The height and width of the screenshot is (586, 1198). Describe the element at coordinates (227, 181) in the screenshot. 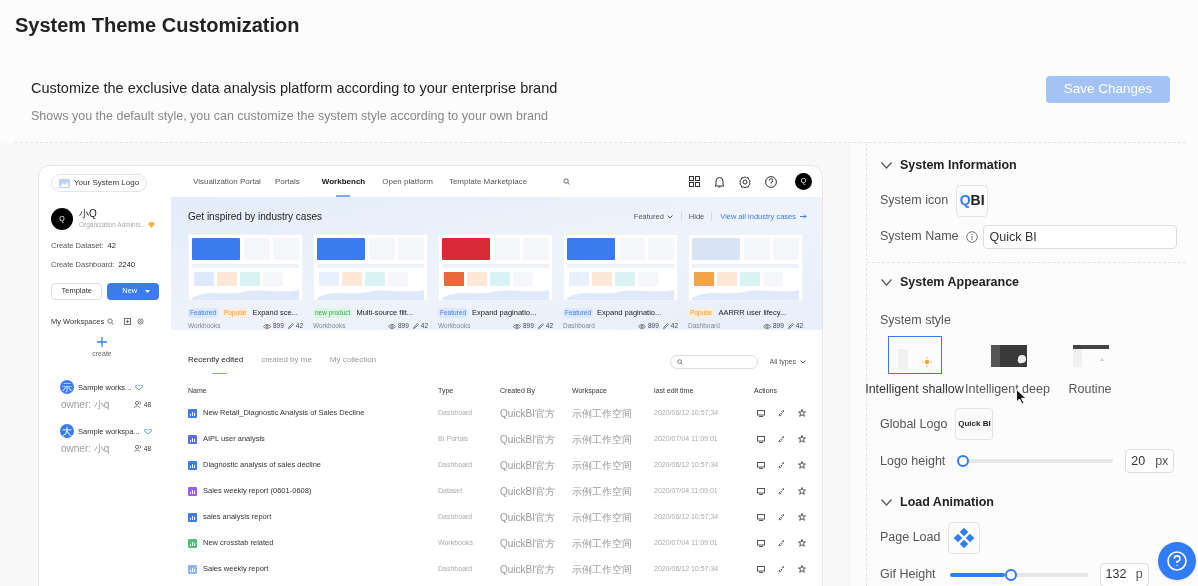

I see `nav-tab: Visualization Portal` at that location.